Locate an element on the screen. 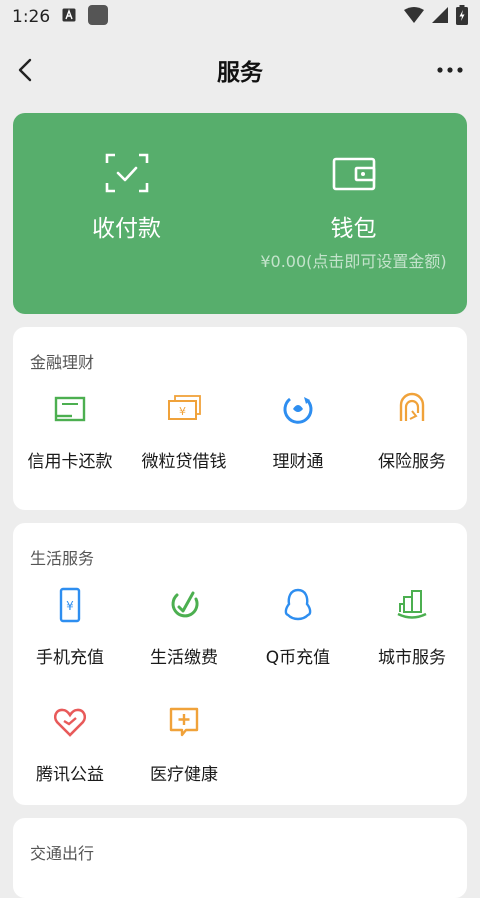  item-label: 腾讯公益 is located at coordinates (70, 775).